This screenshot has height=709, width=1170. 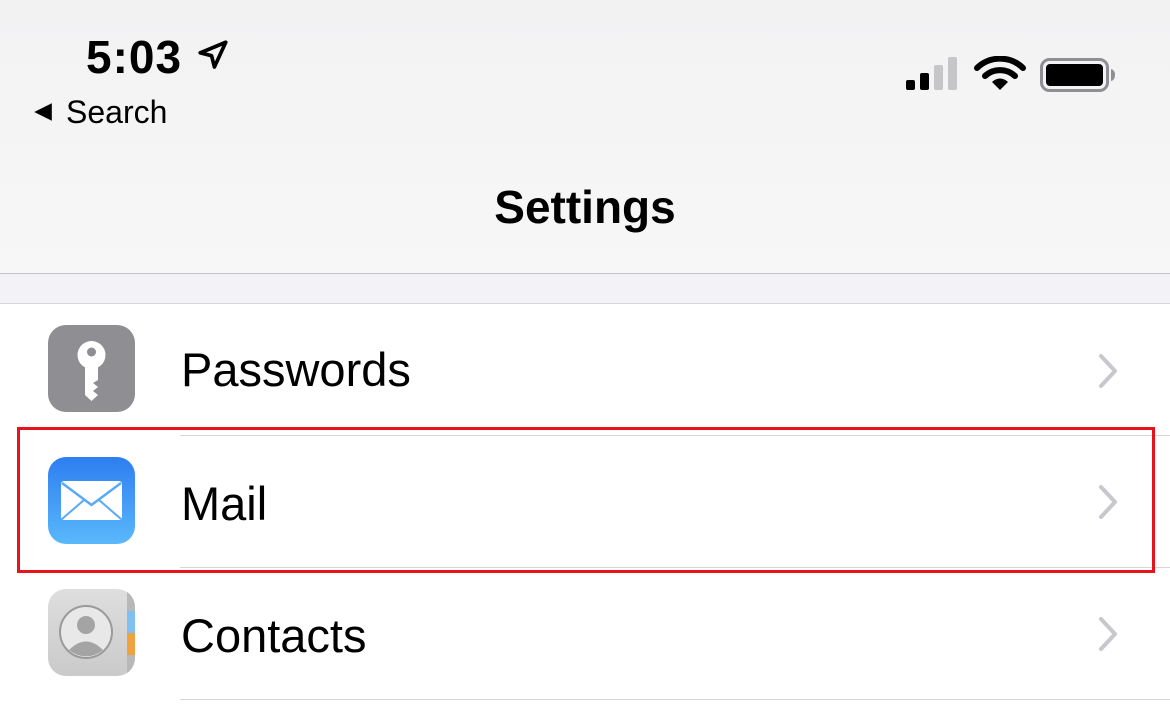 I want to click on battery-icon, so click(x=1077, y=75).